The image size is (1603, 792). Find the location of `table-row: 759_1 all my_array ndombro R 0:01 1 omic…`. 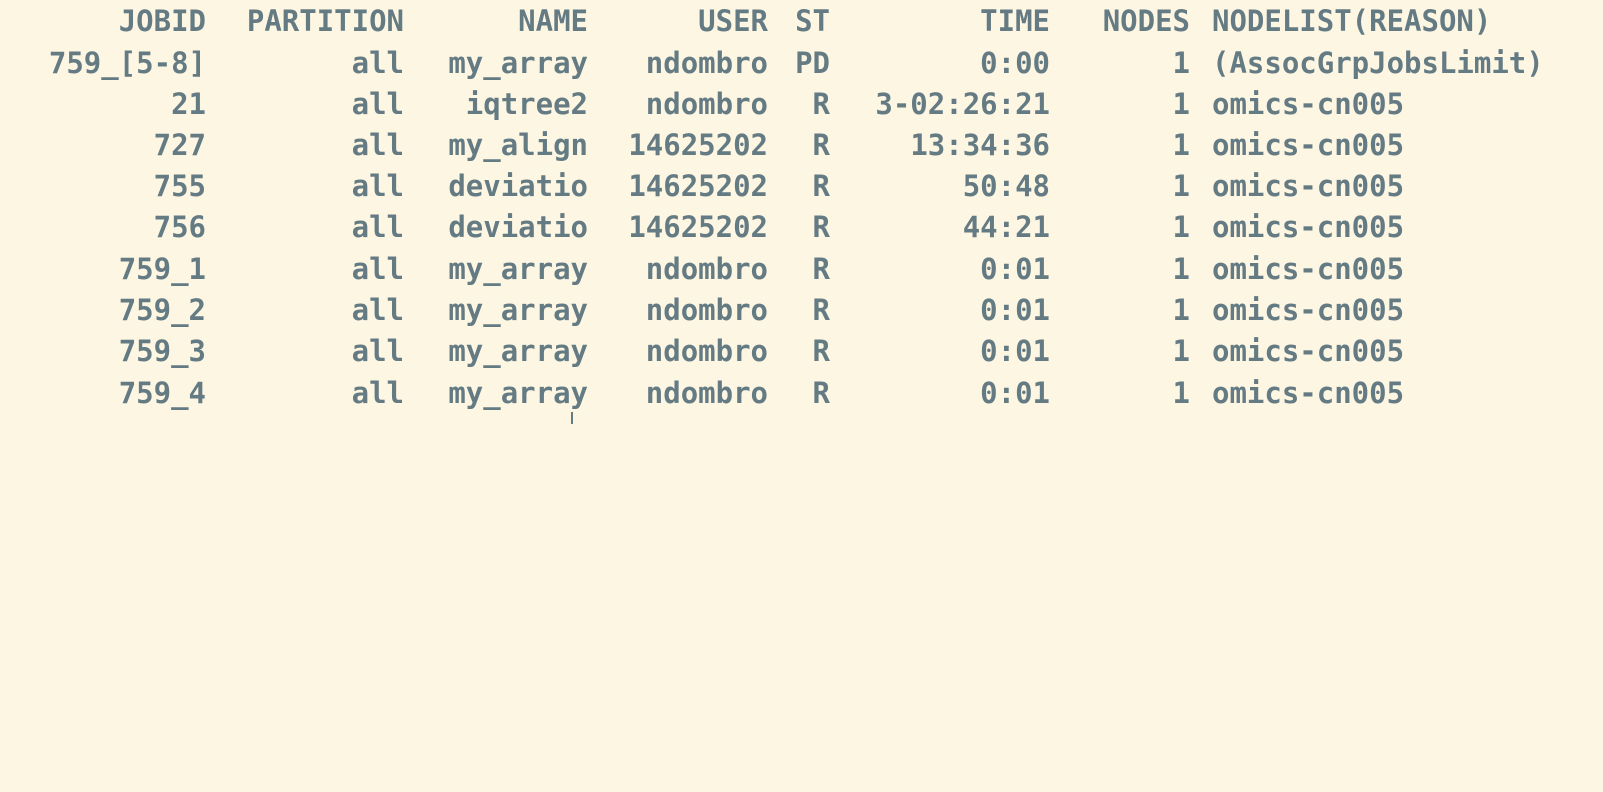

table-row: 759_1 all my_array ndombro R 0:01 1 omic… is located at coordinates (801, 269).